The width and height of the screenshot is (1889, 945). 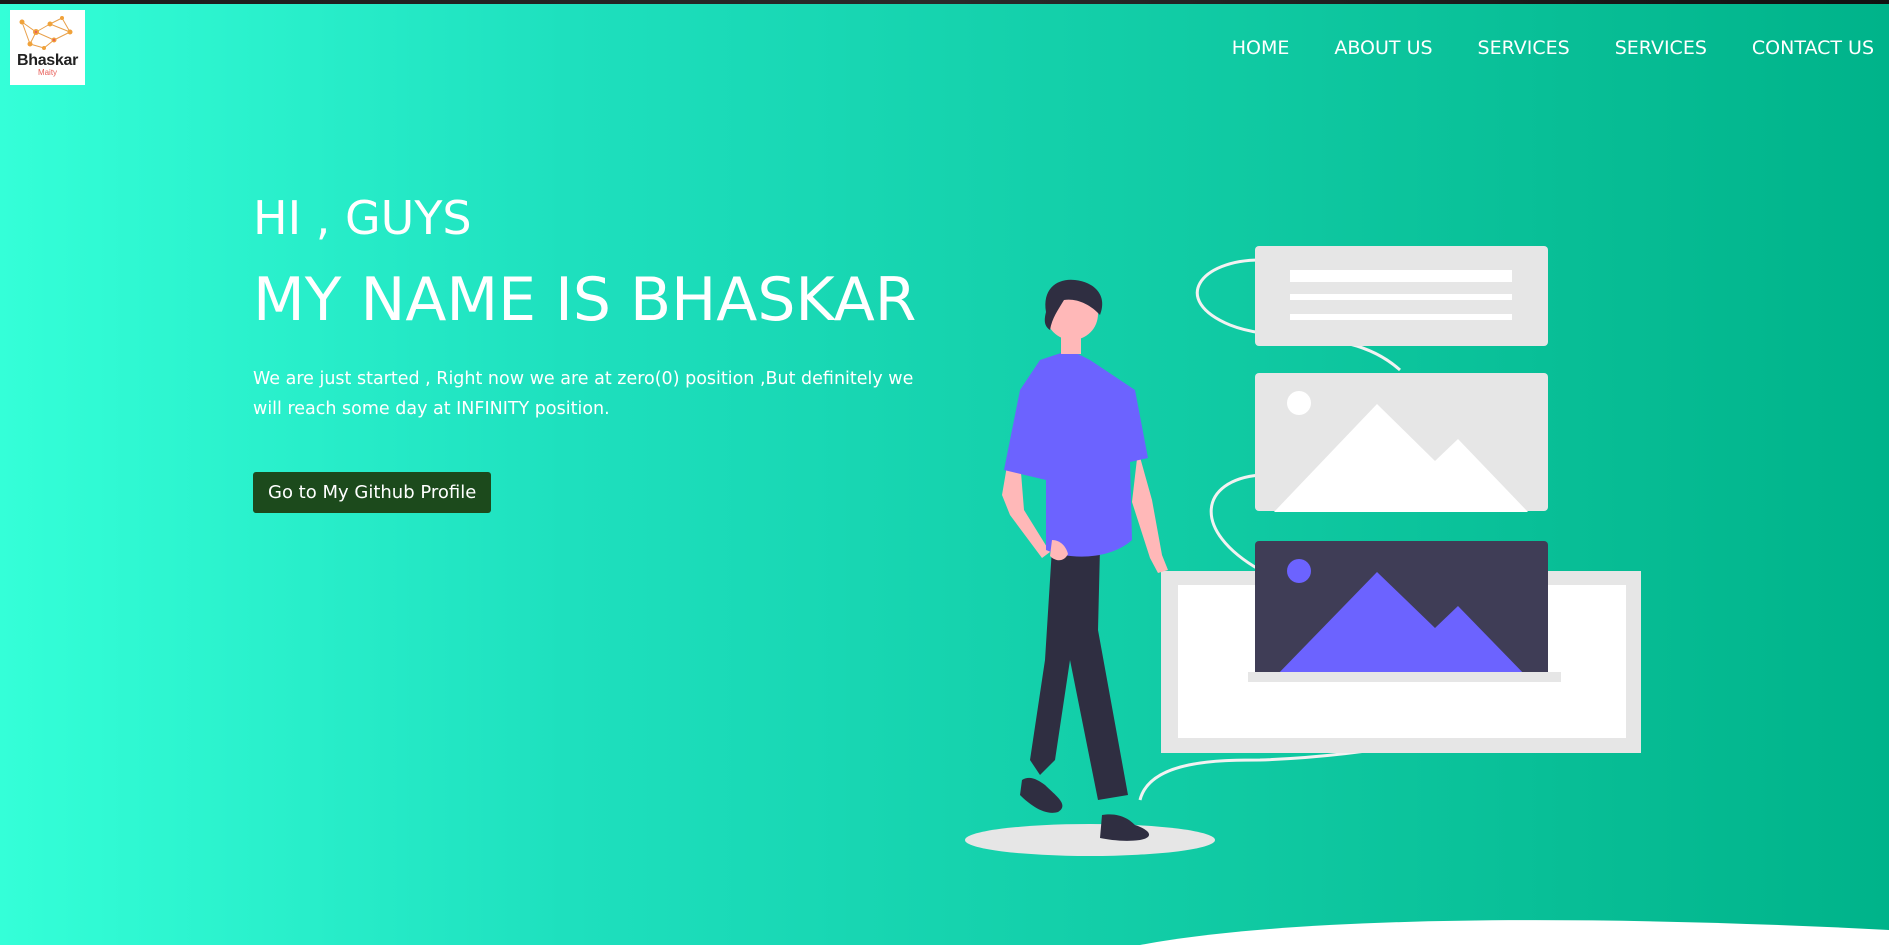 I want to click on nav-contact-us: CONTACT US, so click(x=1813, y=48).